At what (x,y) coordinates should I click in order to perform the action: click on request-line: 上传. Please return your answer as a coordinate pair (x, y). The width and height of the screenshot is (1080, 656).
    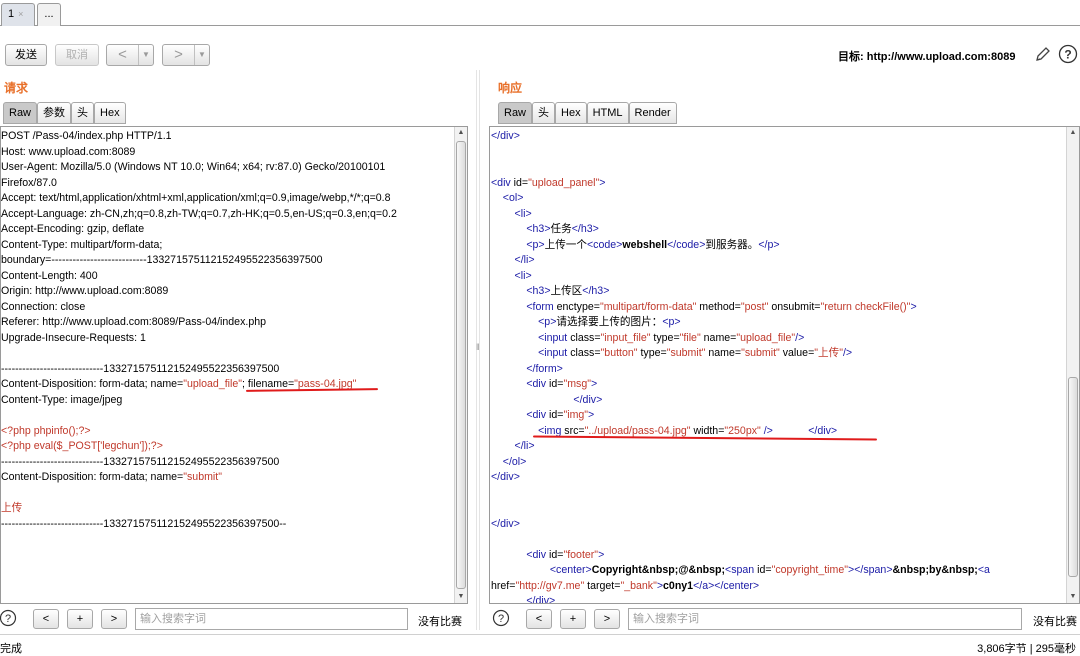
    Looking at the image, I should click on (12, 508).